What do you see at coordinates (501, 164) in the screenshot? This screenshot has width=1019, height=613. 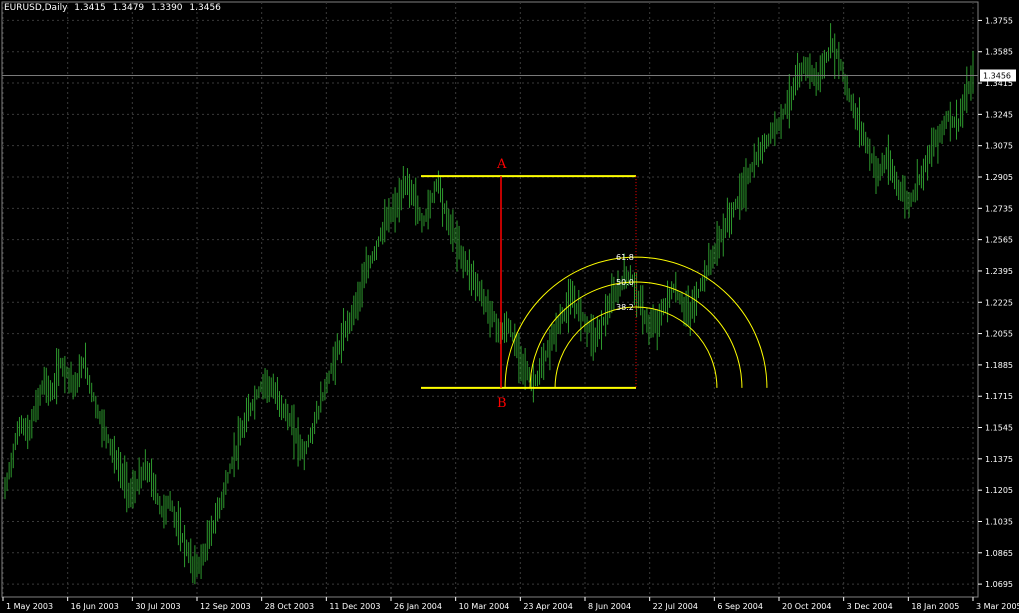 I see `fib-point-a: A` at bounding box center [501, 164].